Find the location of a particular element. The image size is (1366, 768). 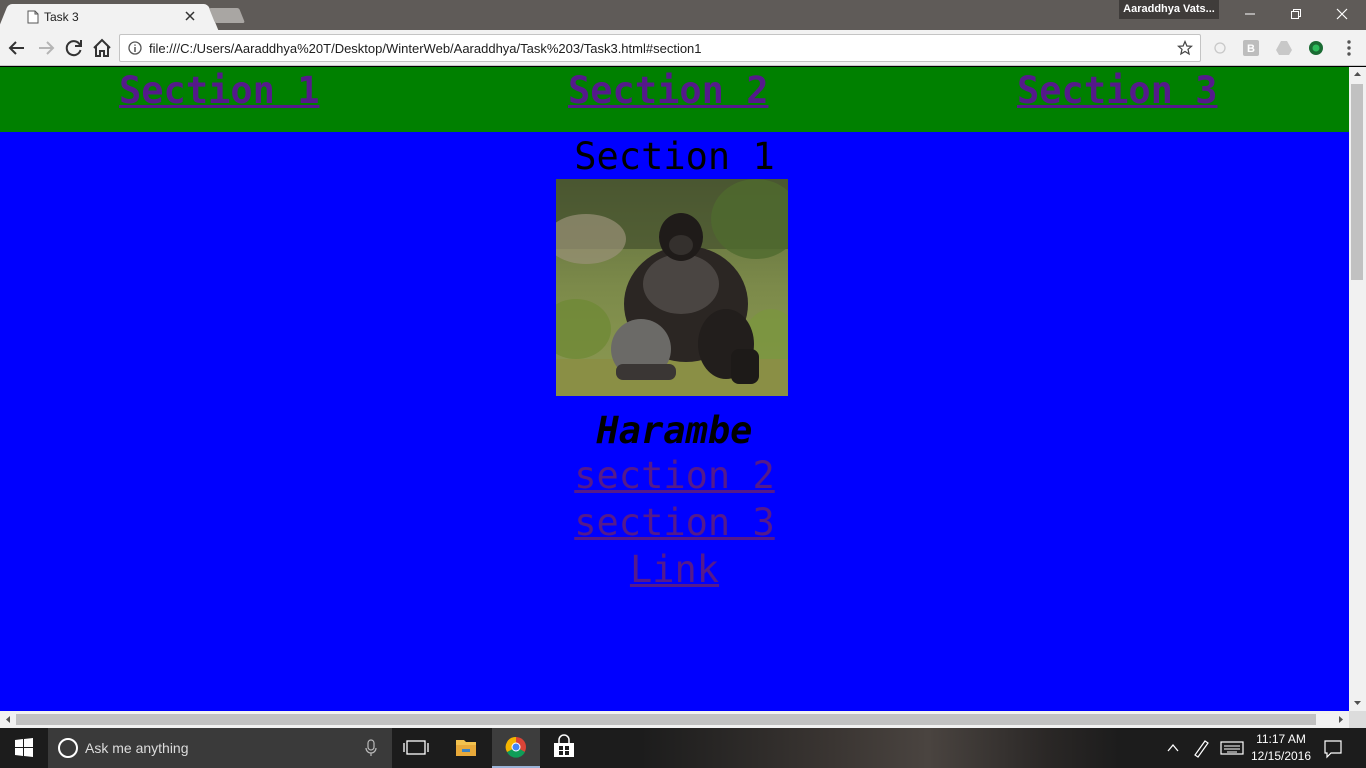

page-link-row-3: Link is located at coordinates (674, 569).